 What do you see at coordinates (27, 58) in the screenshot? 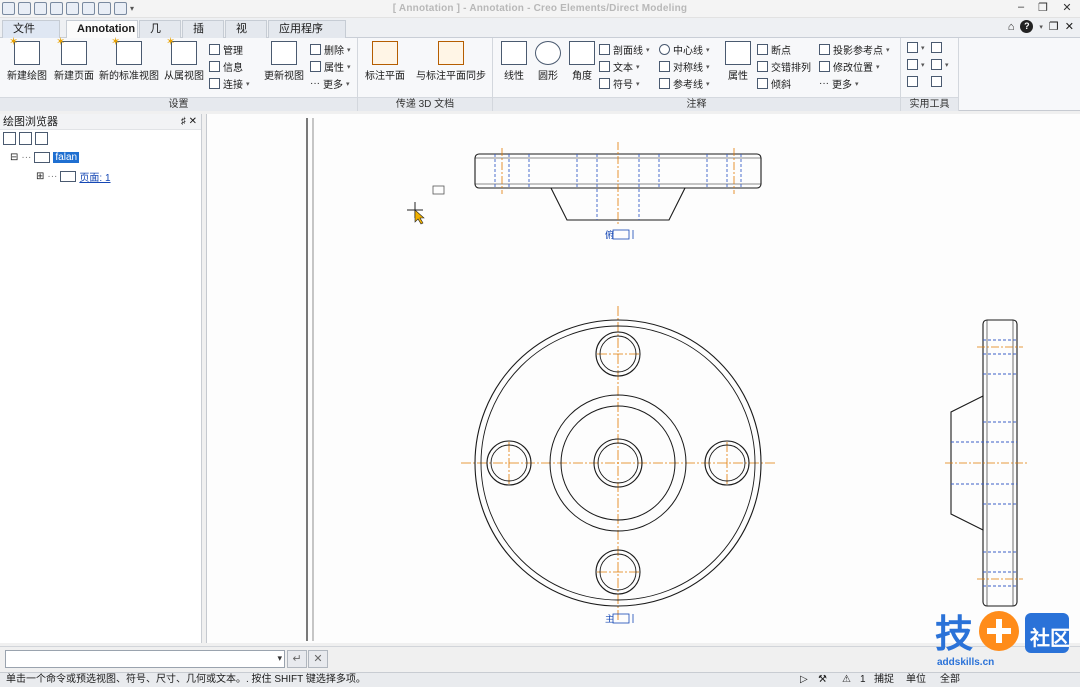
I see `new-drawing-button: 新建绘图` at bounding box center [27, 58].